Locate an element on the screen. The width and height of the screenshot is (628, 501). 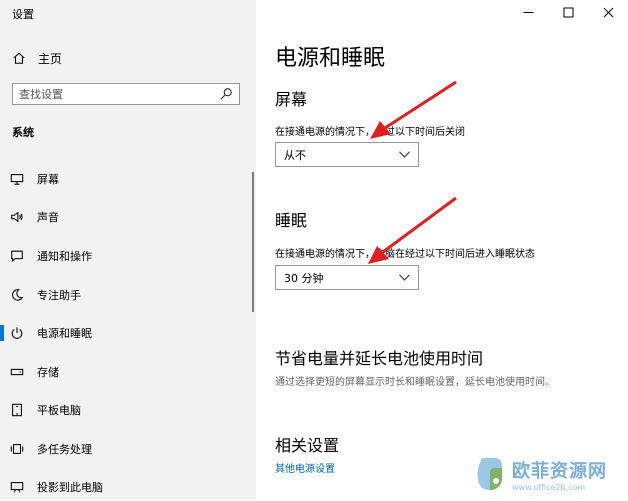
window-controls is located at coordinates (568, 12).